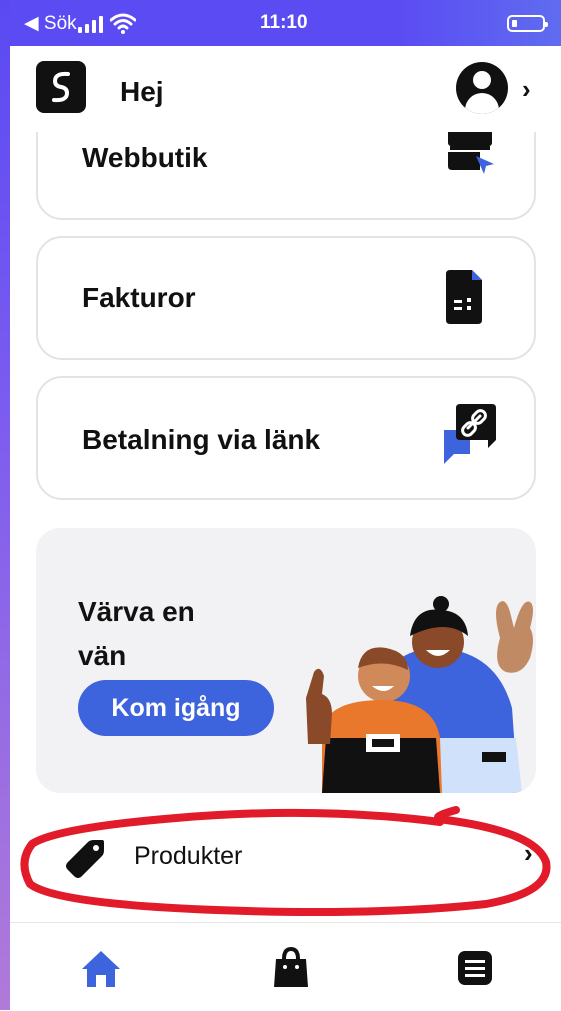 Image resolution: width=561 pixels, height=1011 pixels. I want to click on cellular-signal-icon, so click(90, 24).